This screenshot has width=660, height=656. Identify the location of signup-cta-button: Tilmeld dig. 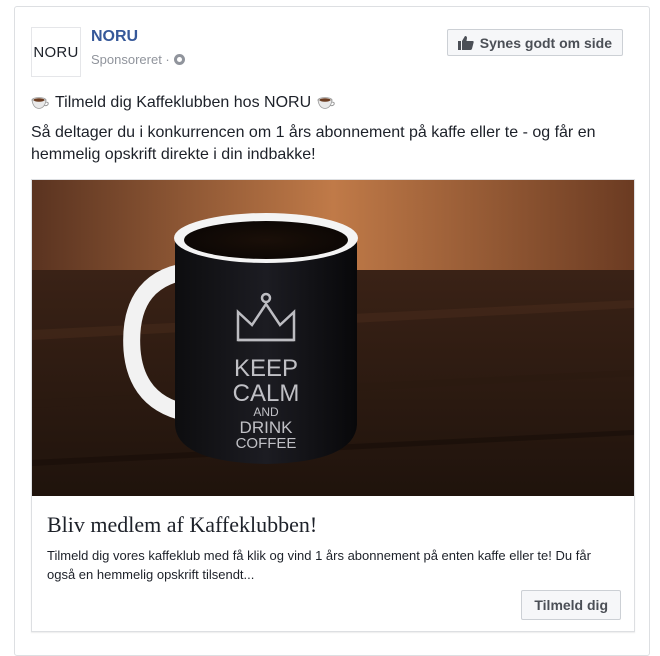
(571, 605).